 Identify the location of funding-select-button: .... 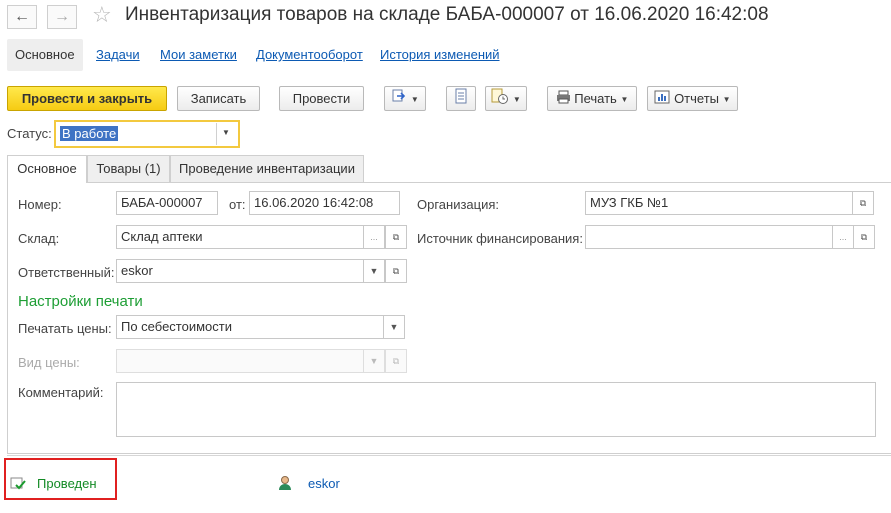
(843, 237).